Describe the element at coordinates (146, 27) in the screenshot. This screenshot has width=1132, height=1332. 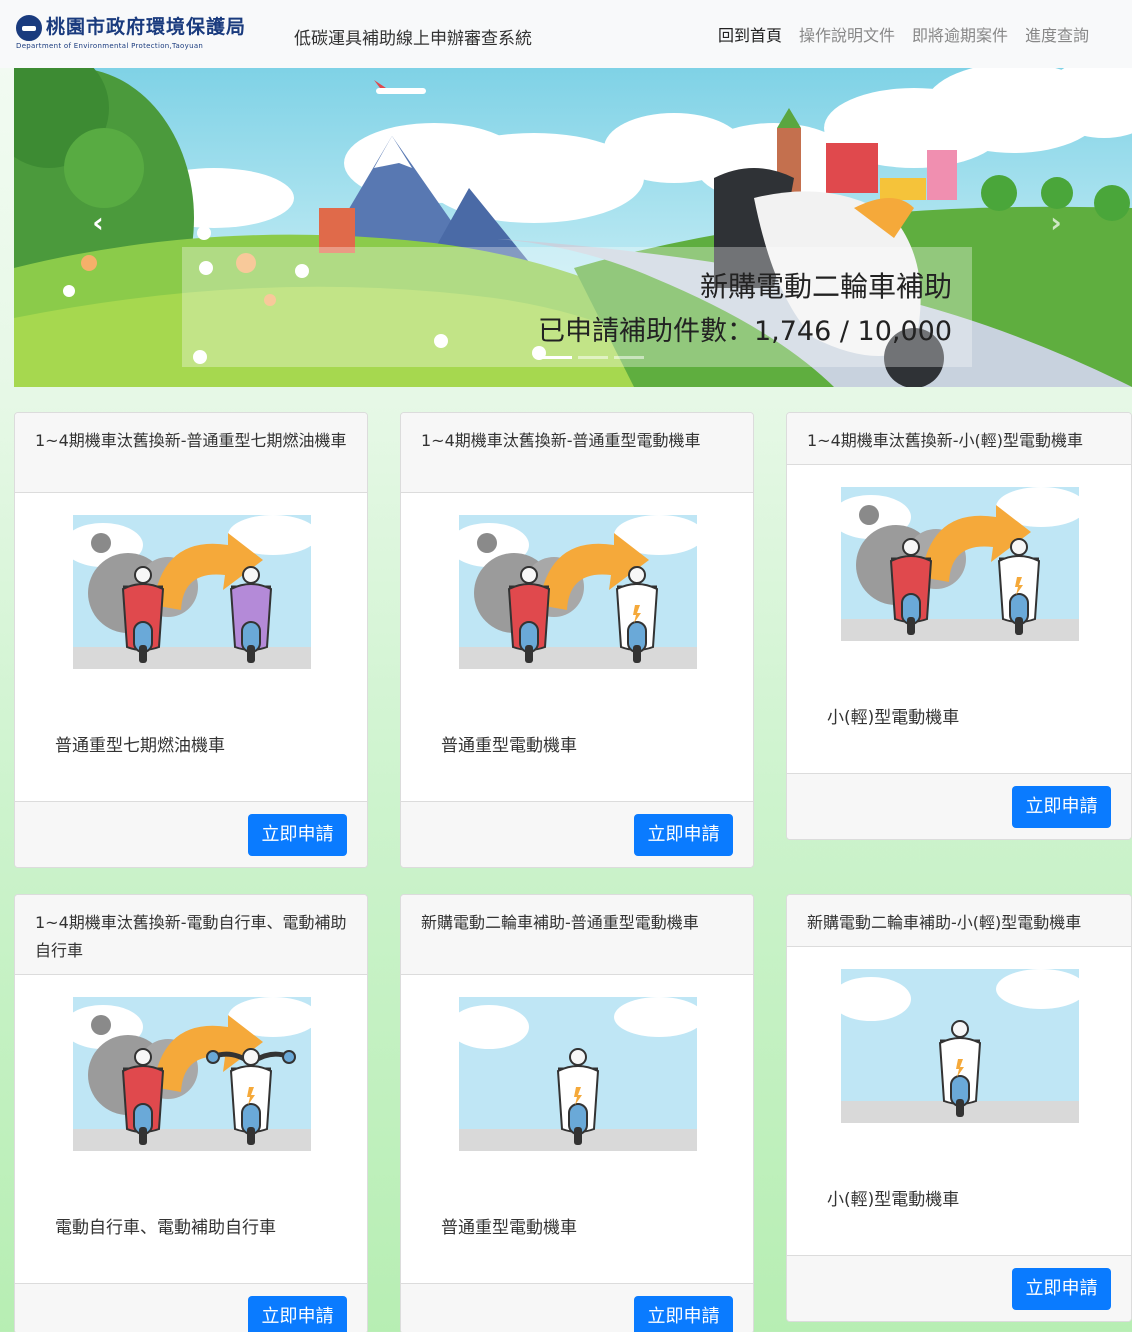
I see `brand-name: 桃園市政府環境保護局` at that location.